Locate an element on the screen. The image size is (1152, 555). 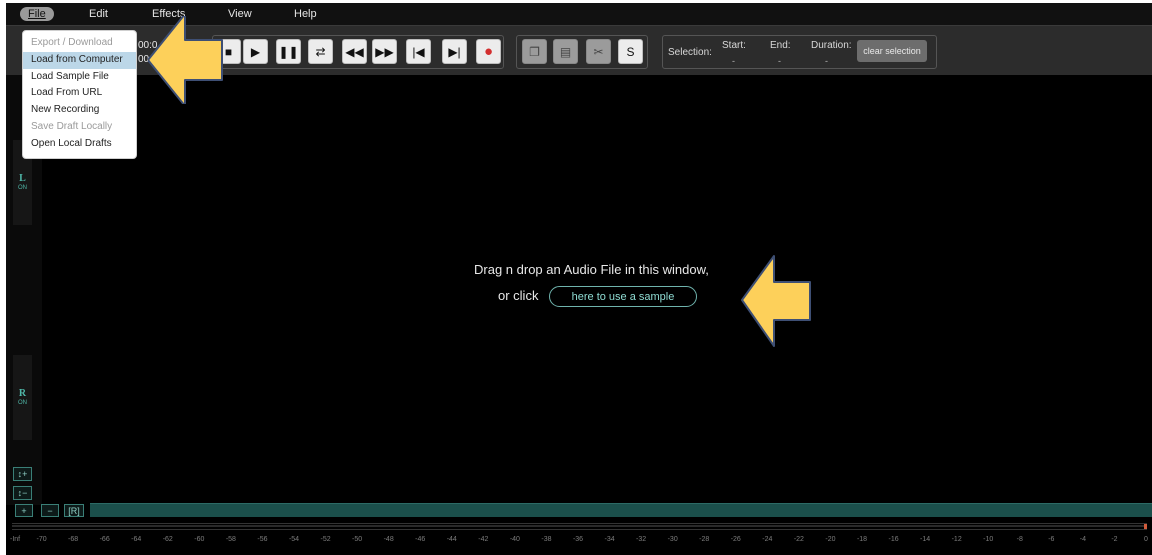
menu-export-download: Export / Download is located at coordinates (79, 43).